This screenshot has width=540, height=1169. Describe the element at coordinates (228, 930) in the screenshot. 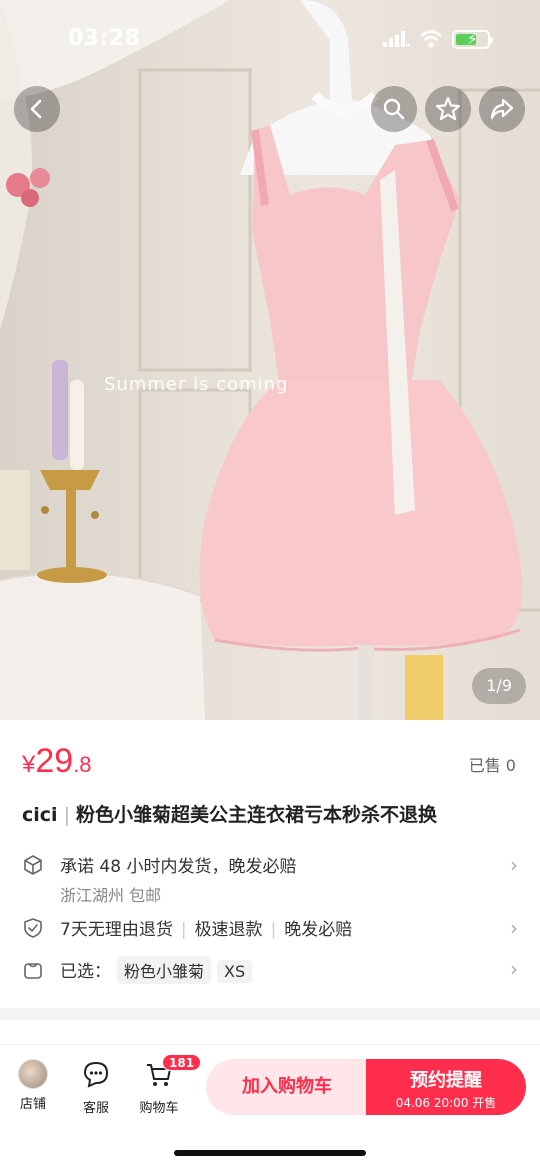

I see `guarantee-refund: 极速退款` at that location.